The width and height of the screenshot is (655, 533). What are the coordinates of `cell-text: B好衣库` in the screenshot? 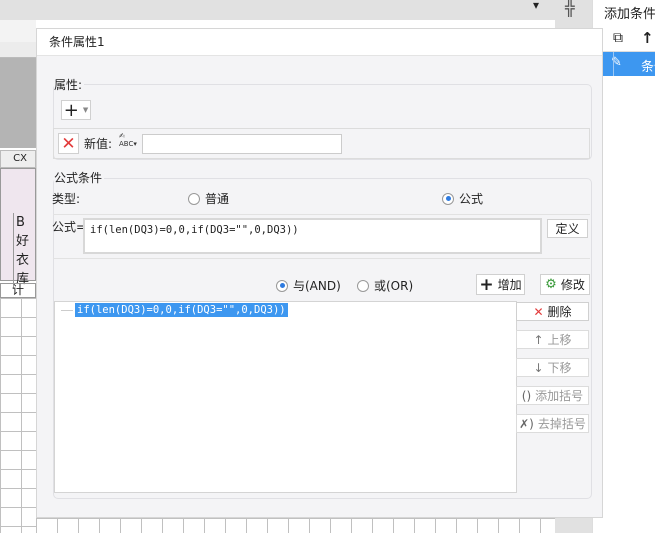 It's located at (21, 251).